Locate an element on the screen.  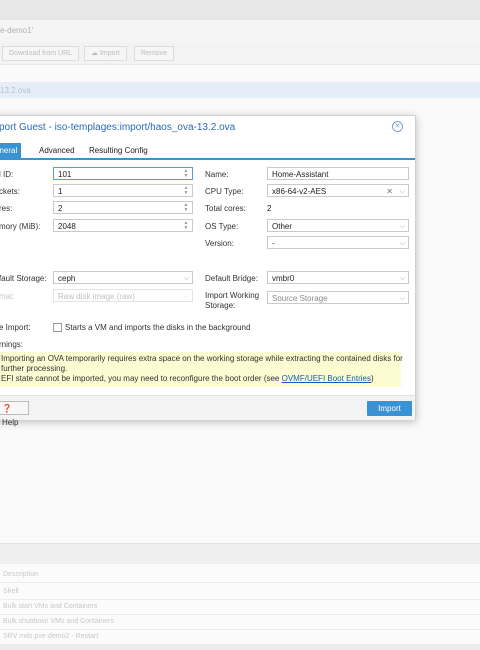
dialog-tabs: eneral Advanced Resulting Config is located at coordinates (207, 150).